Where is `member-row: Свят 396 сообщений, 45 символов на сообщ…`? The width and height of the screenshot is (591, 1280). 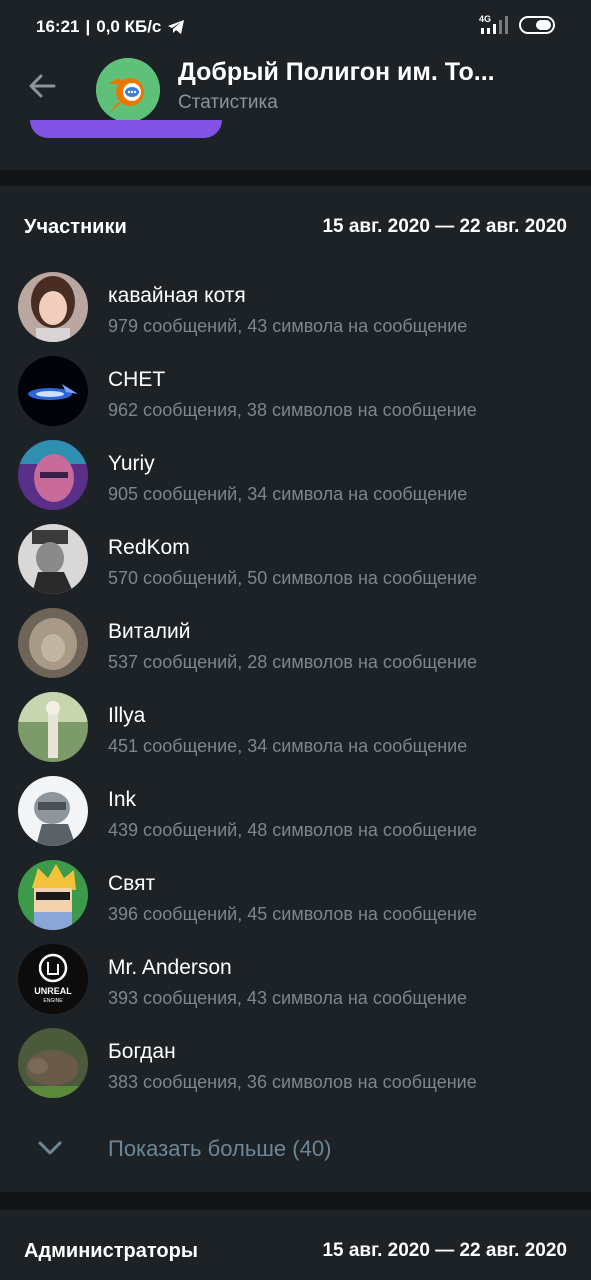
member-row: Свят 396 сообщений, 45 символов на сообщ… is located at coordinates (295, 902).